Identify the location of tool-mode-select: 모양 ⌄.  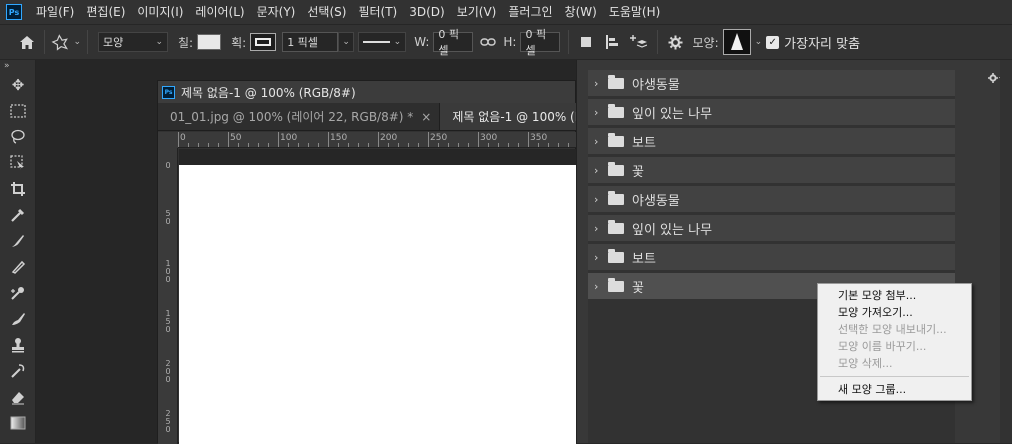
(133, 42).